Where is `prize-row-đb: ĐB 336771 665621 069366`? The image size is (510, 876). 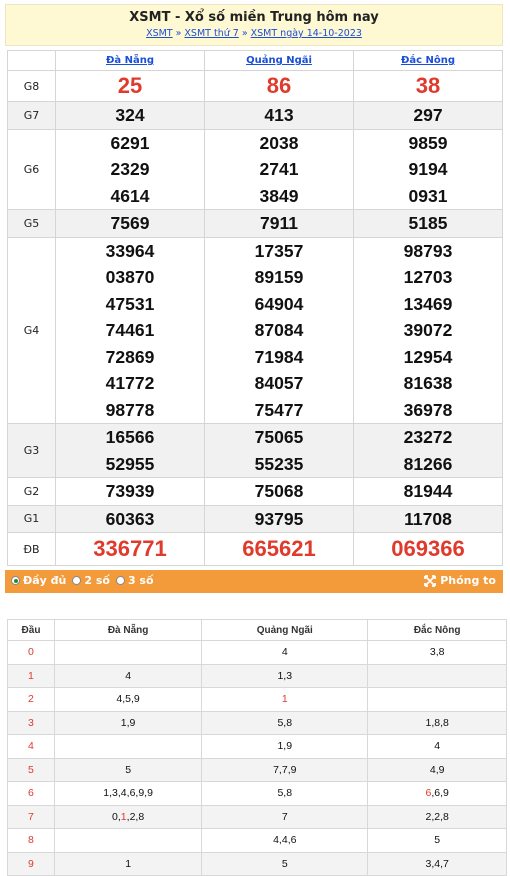 prize-row-đb: ĐB 336771 665621 069366 is located at coordinates (255, 549).